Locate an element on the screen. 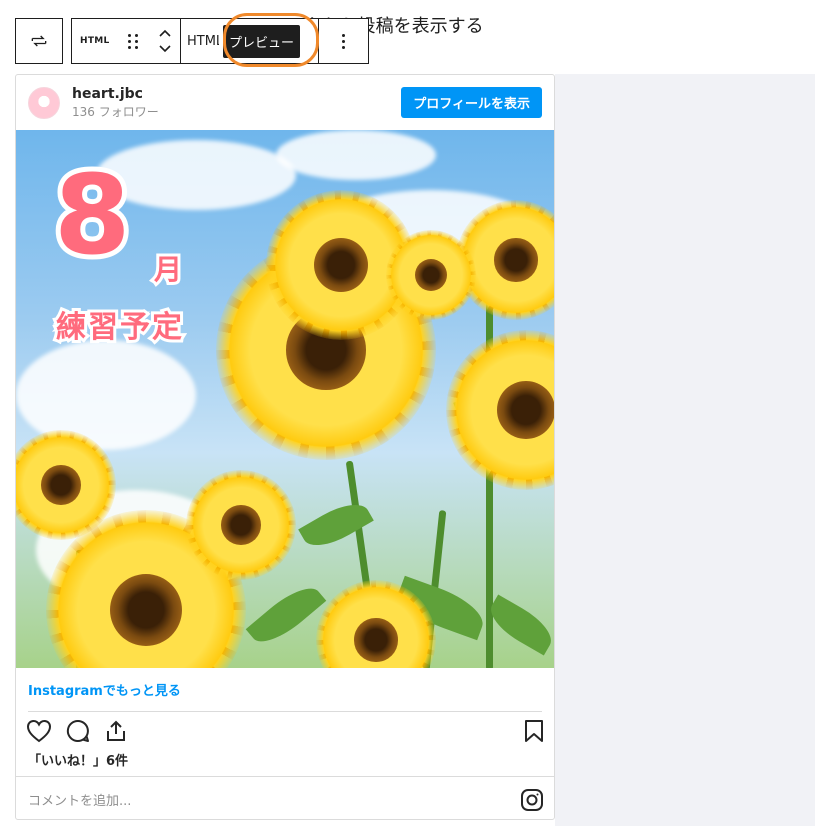 The height and width of the screenshot is (826, 823). heart-icon is located at coordinates (39, 731).